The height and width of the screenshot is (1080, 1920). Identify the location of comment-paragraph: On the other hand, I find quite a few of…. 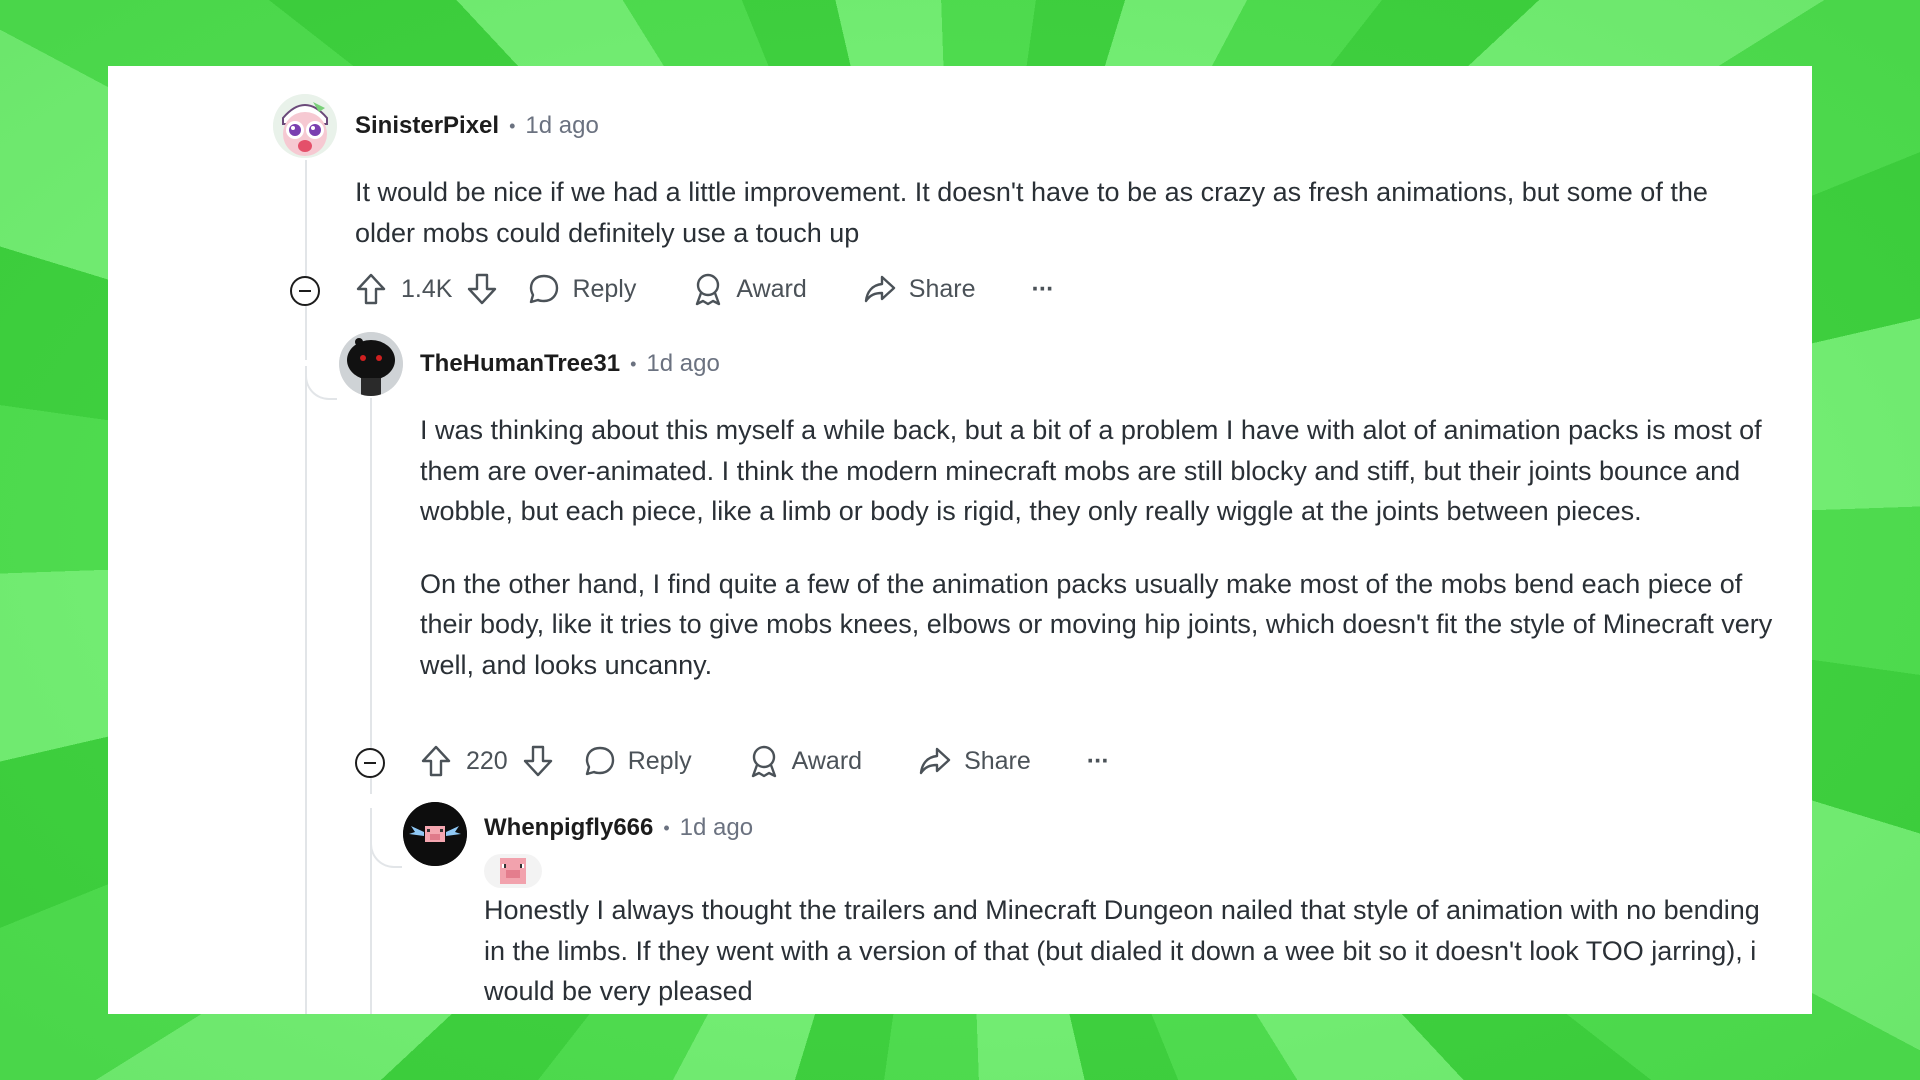
(1096, 624).